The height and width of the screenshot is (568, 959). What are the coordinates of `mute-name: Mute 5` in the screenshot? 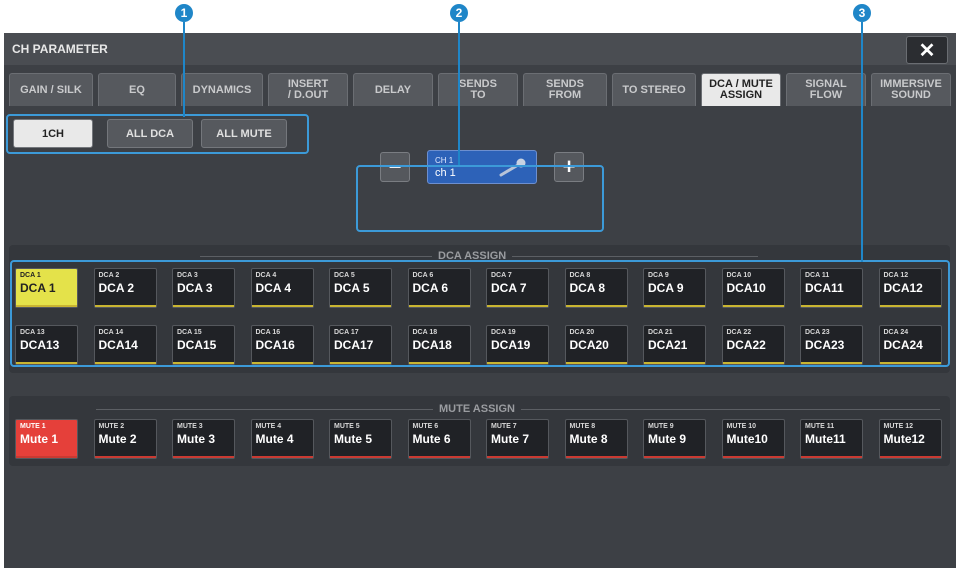 It's located at (353, 439).